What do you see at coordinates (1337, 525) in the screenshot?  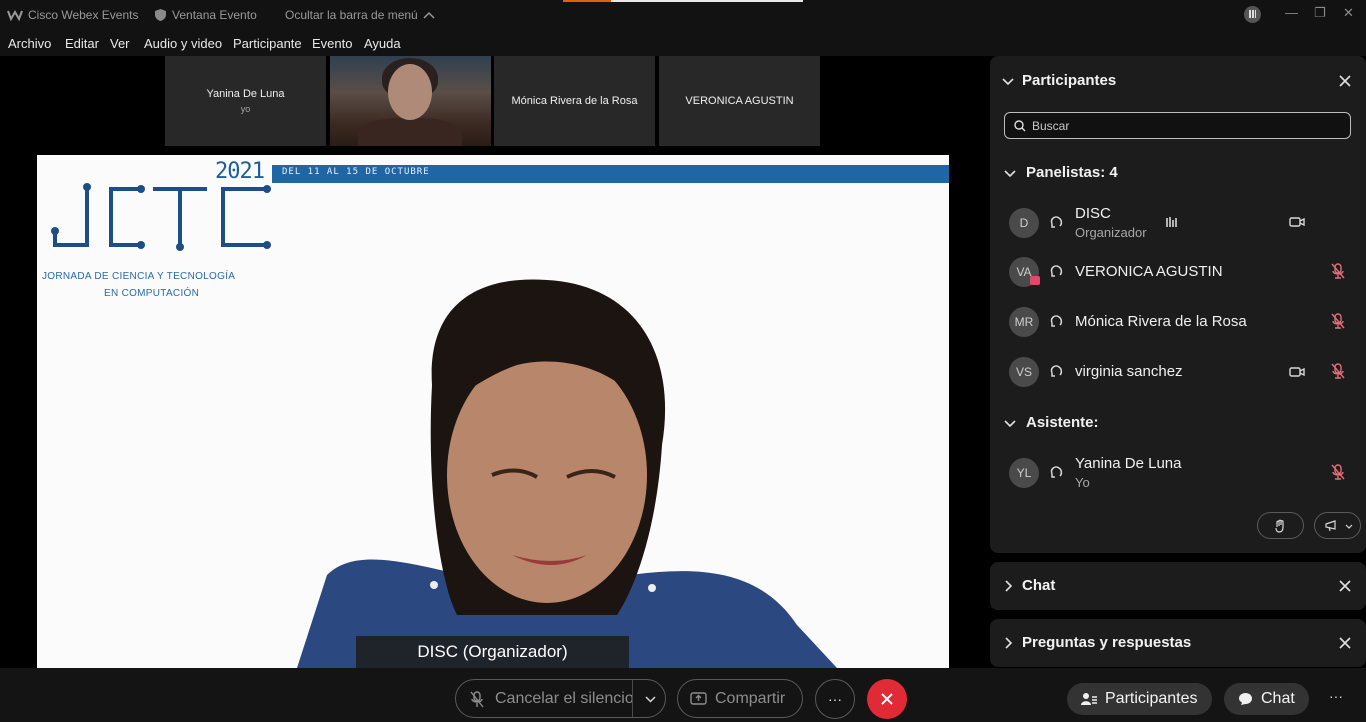 I see `reactions-button` at bounding box center [1337, 525].